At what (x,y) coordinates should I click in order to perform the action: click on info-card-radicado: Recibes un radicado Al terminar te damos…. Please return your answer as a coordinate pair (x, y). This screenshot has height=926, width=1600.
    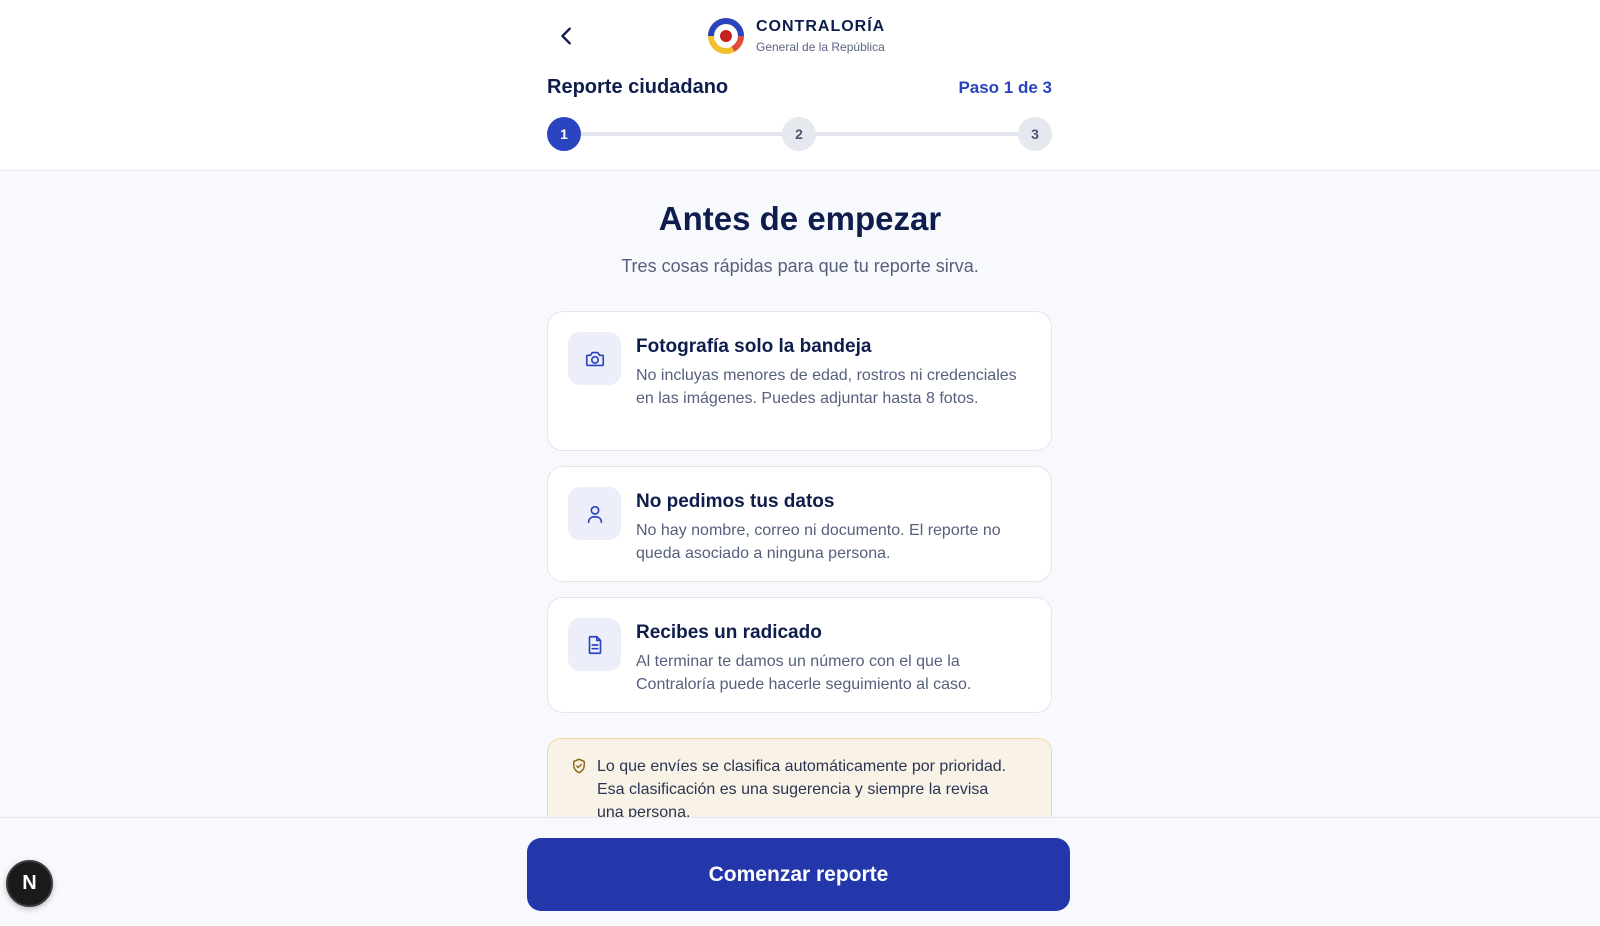
    Looking at the image, I should click on (799, 655).